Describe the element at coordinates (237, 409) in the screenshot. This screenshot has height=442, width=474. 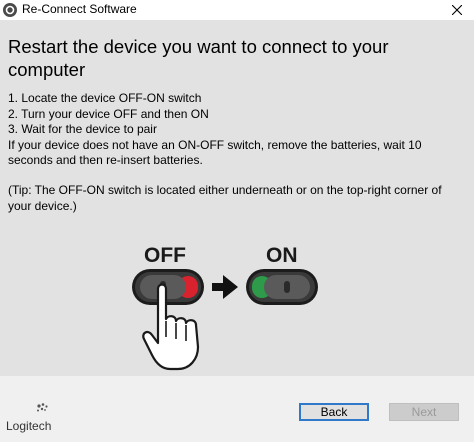
I see `footer-bar: Logitech Back Next` at that location.